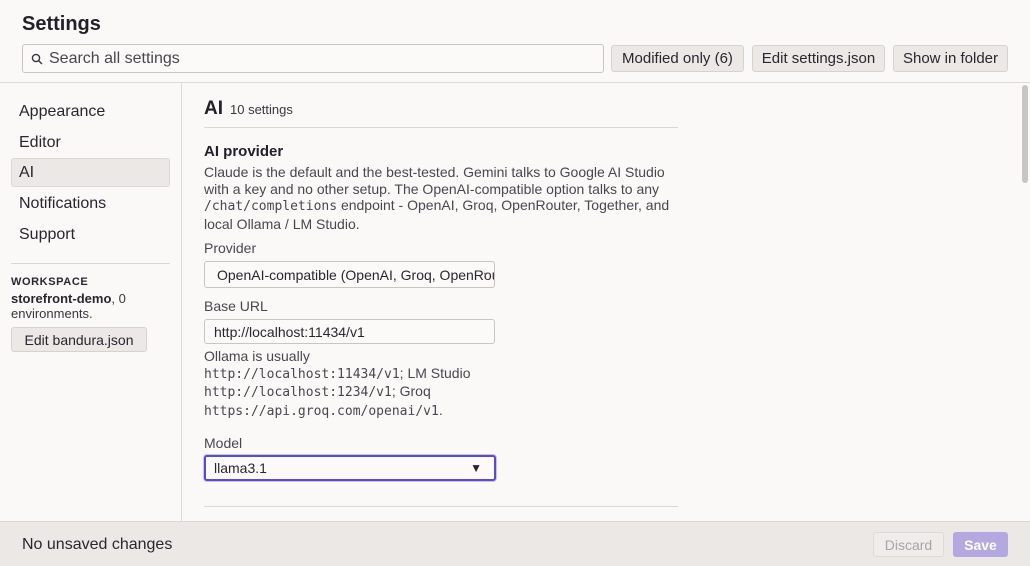 Image resolution: width=1030 pixels, height=566 pixels. What do you see at coordinates (302, 374) in the screenshot?
I see `help-code-1: http://localhost:11434/v1` at bounding box center [302, 374].